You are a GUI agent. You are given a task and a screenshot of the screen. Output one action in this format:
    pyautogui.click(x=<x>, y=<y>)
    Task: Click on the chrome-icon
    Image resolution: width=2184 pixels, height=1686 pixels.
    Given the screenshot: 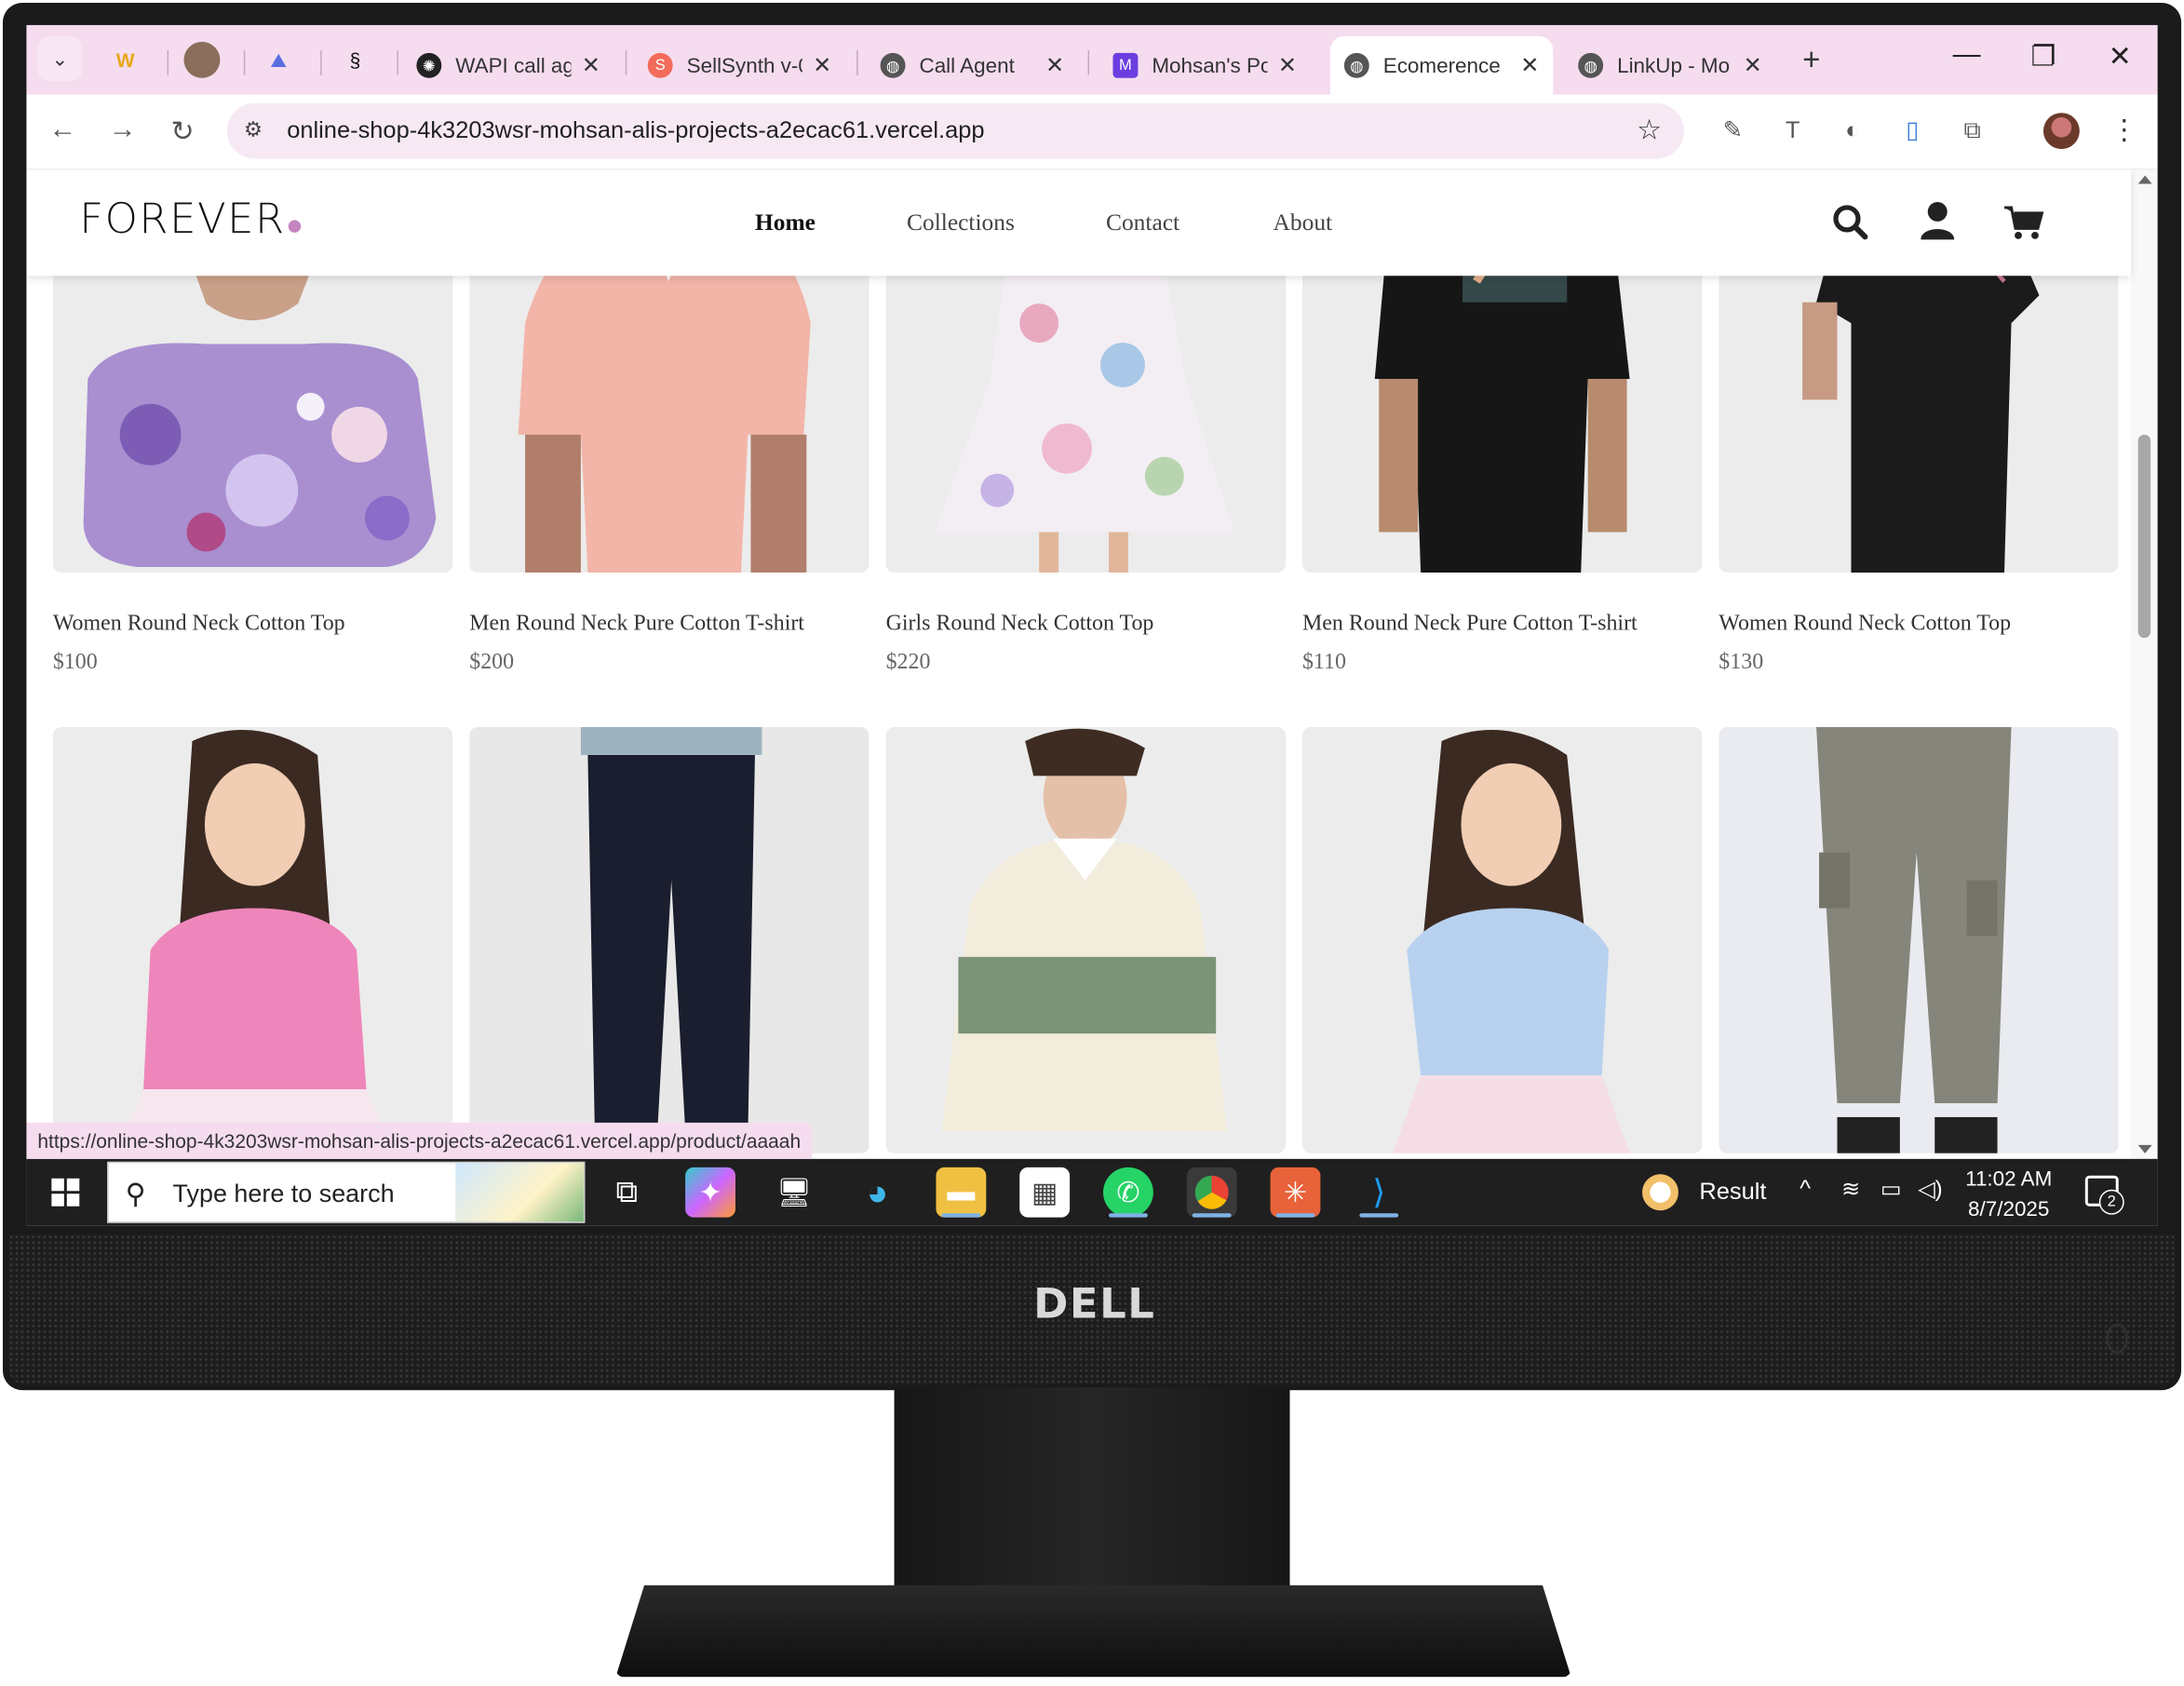 What is the action you would take?
    pyautogui.click(x=1211, y=1192)
    